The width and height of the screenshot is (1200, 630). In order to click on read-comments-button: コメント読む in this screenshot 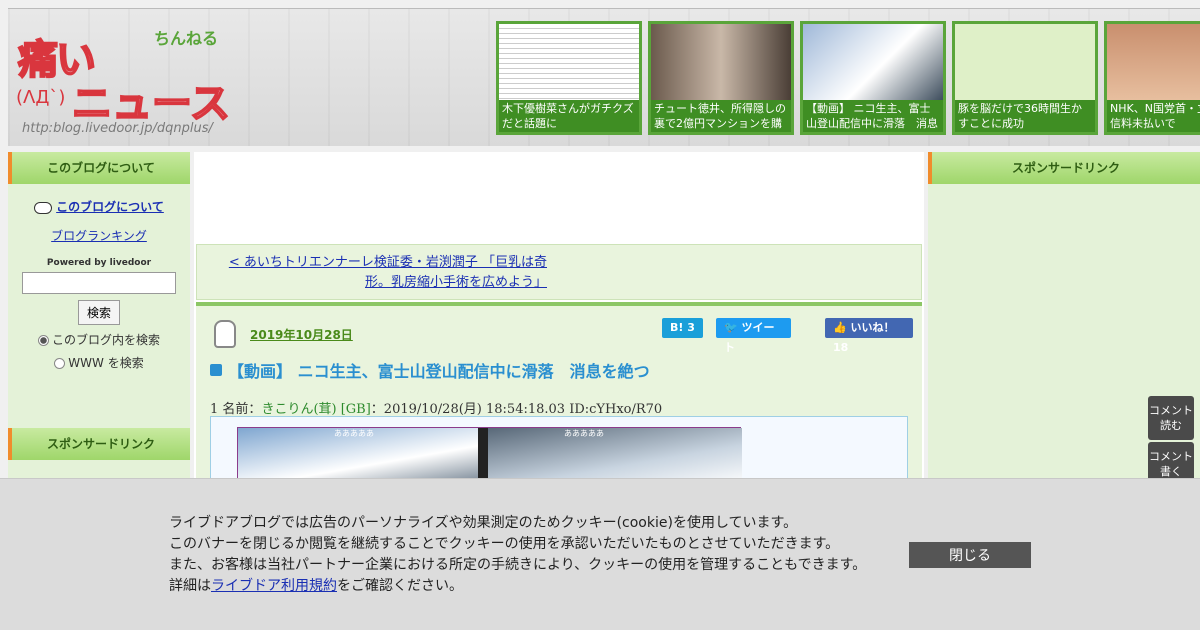, I will do `click(1171, 418)`.